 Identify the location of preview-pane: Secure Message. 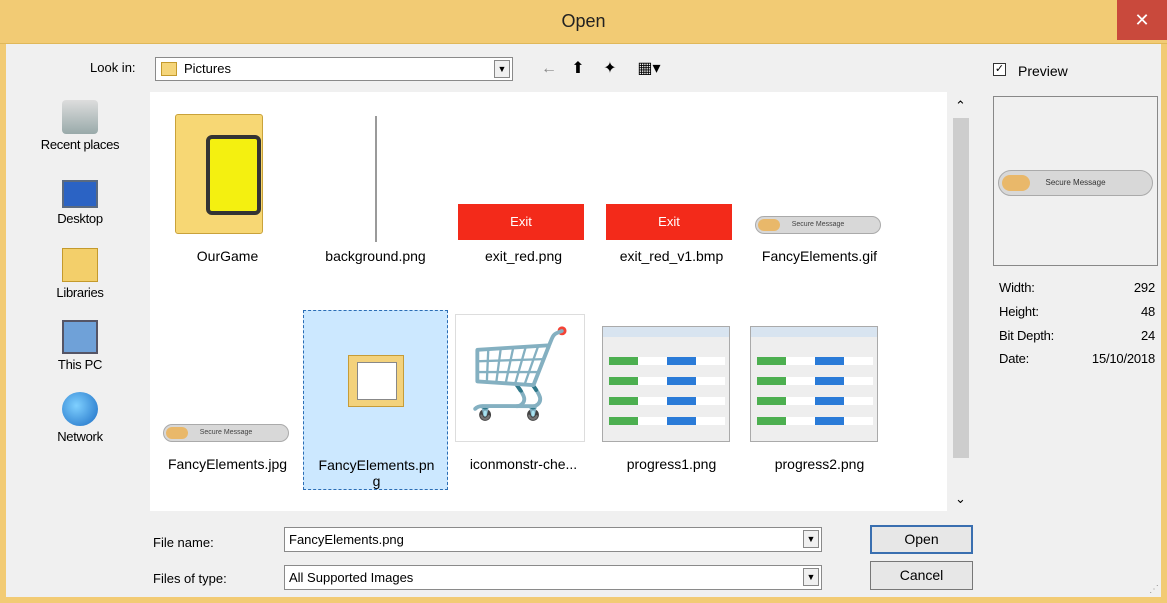
(1075, 181).